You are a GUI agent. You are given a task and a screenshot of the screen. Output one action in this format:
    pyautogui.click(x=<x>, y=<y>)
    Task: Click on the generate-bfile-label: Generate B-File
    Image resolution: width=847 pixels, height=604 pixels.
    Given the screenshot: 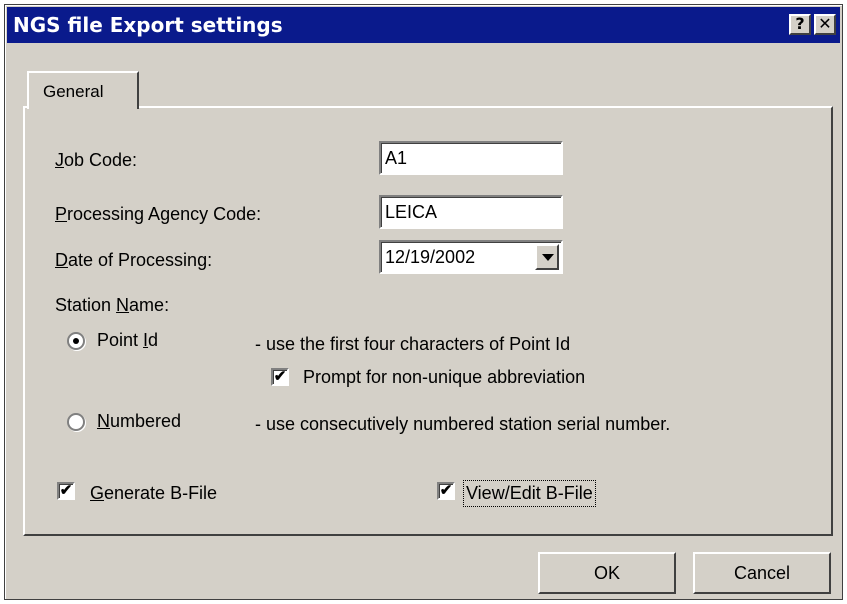 What is the action you would take?
    pyautogui.click(x=153, y=493)
    